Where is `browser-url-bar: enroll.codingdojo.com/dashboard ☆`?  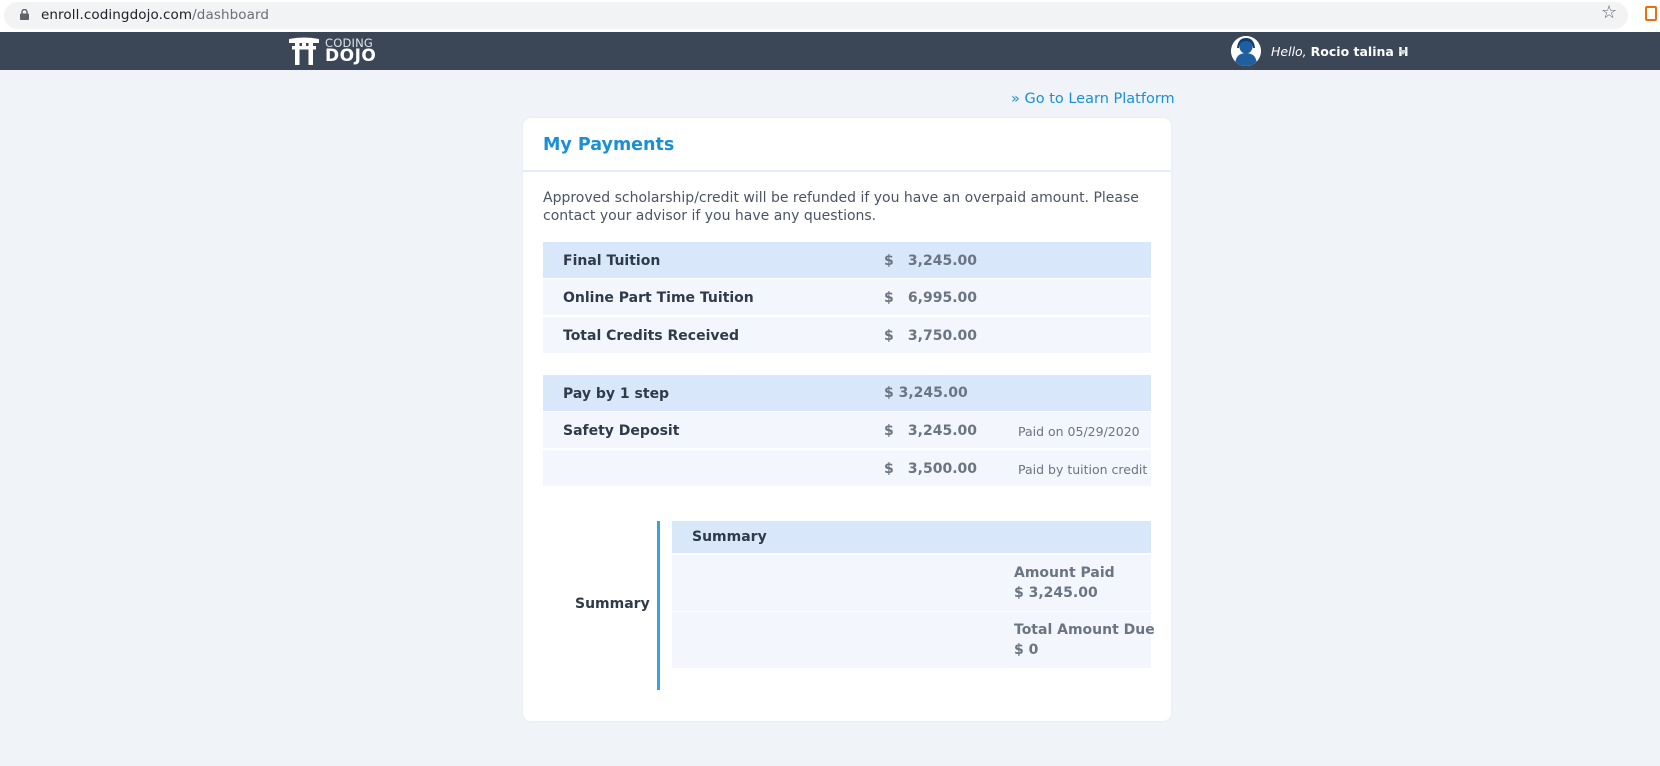 browser-url-bar: enroll.codingdojo.com/dashboard ☆ is located at coordinates (830, 16).